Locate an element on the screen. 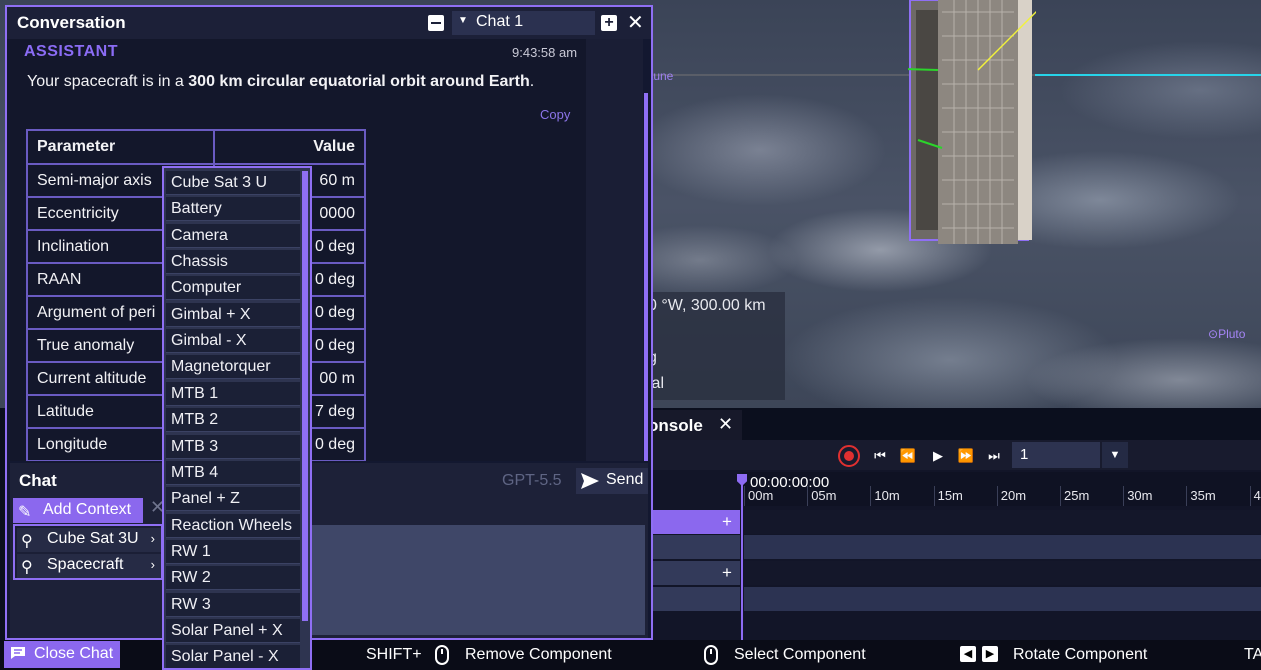  component-menu-item: Camera is located at coordinates (233, 235).